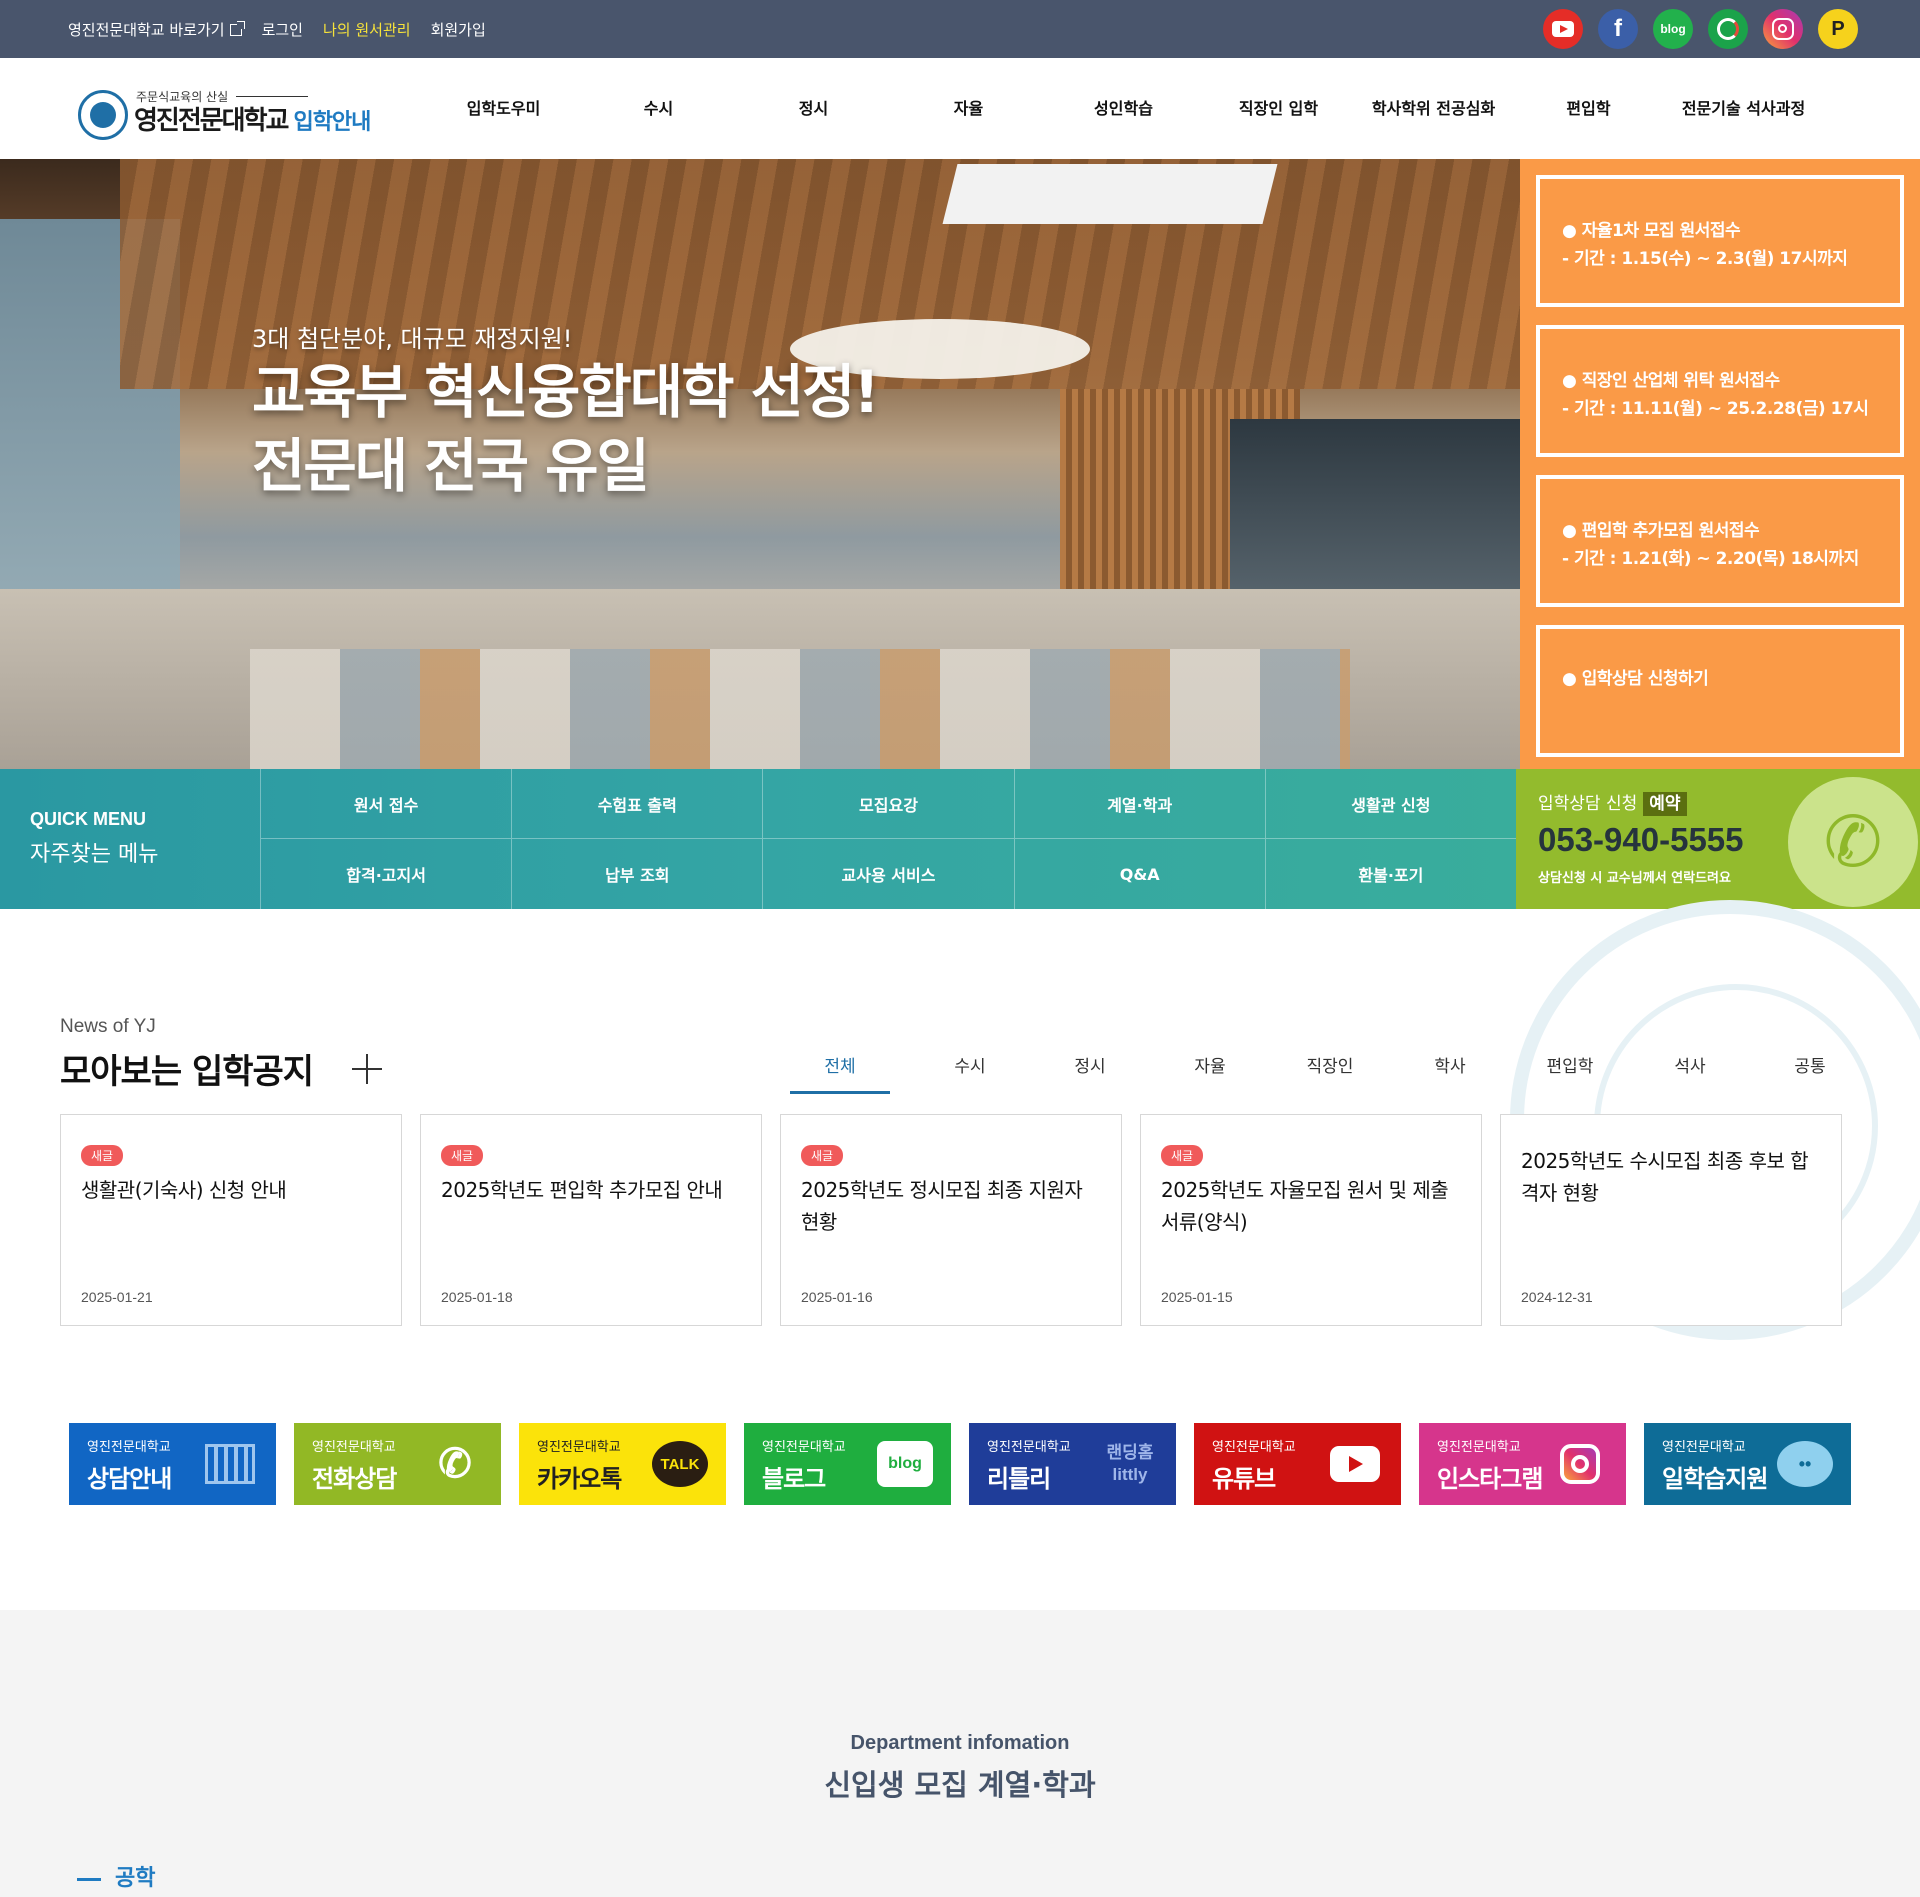  What do you see at coordinates (566, 429) in the screenshot?
I see `hero-title: 교육부 혁신융합대학 선정! 전문대 전국 유일` at bounding box center [566, 429].